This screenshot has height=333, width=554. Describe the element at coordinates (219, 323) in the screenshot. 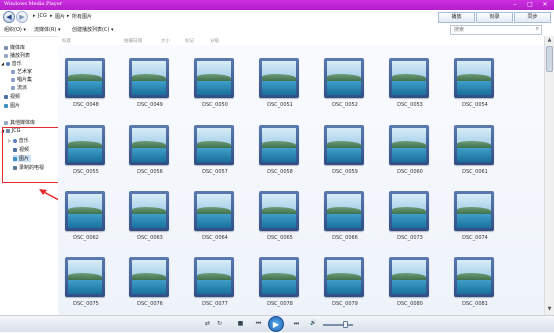

I see `repeat-button: ↻` at that location.